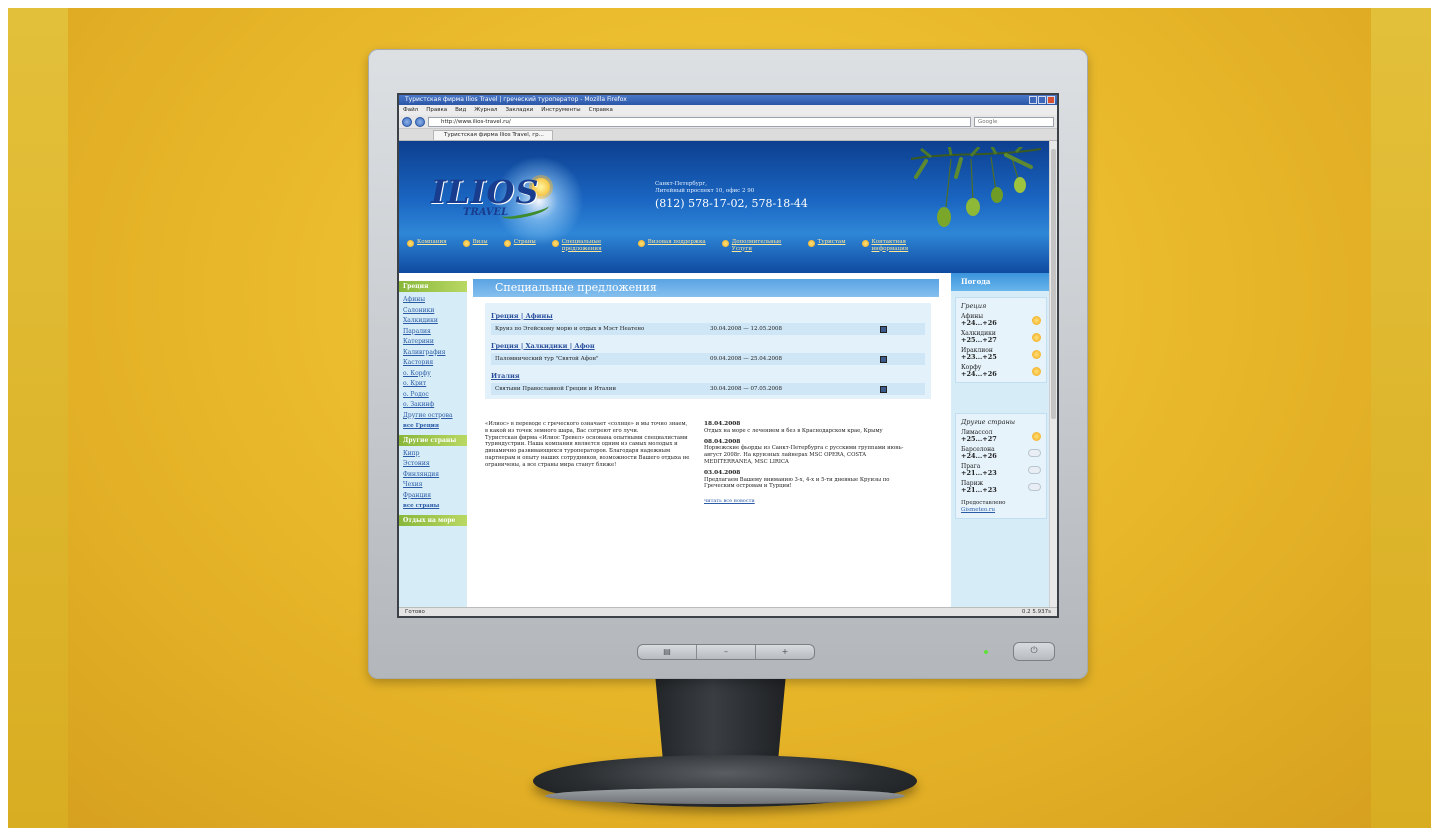 The image size is (1435, 832). I want to click on status-text: Готово, so click(415, 612).